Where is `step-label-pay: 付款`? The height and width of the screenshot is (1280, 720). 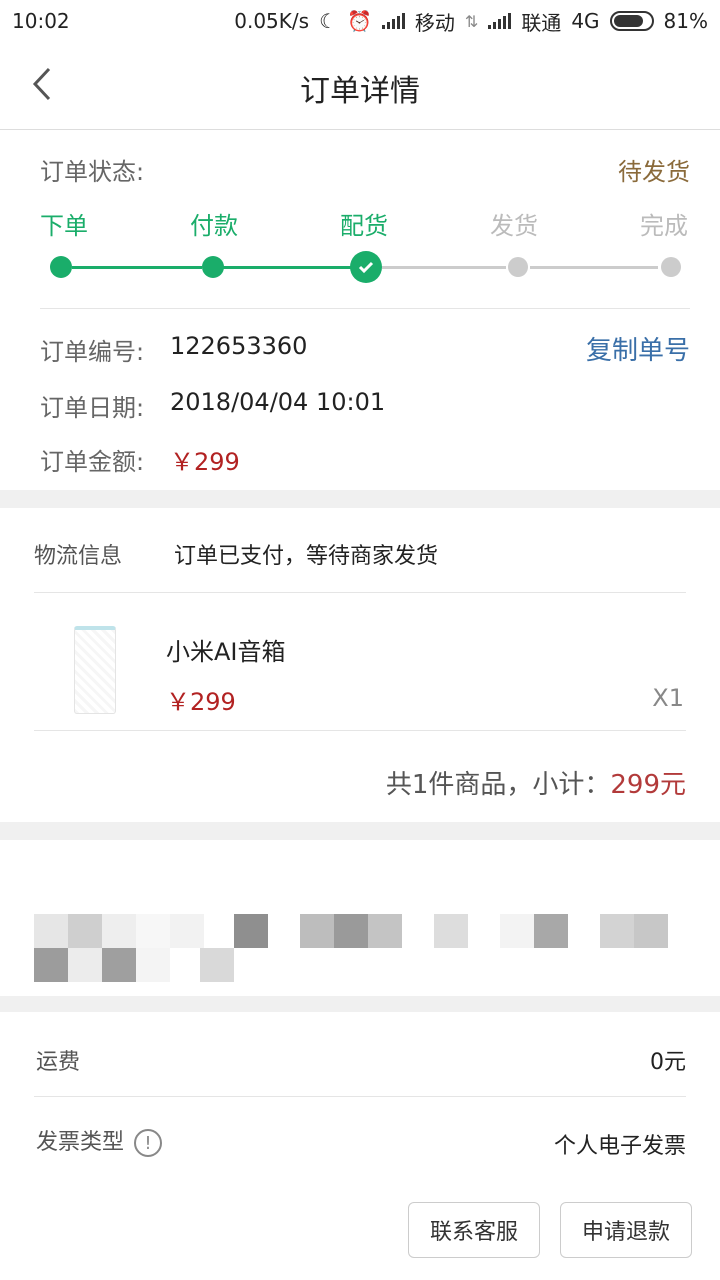
step-label-pay: 付款 is located at coordinates (214, 226).